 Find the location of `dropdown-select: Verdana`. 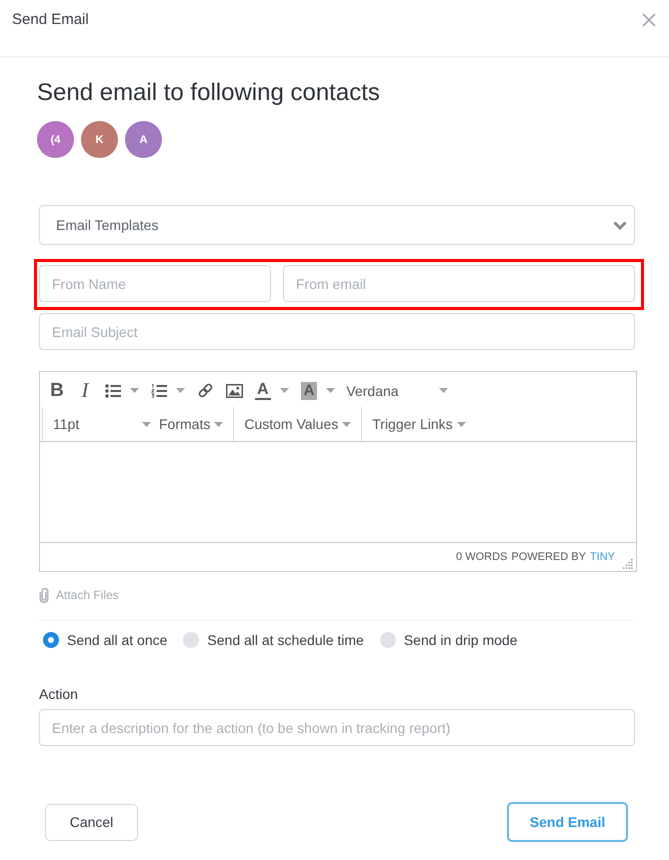

dropdown-select: Verdana is located at coordinates (397, 390).